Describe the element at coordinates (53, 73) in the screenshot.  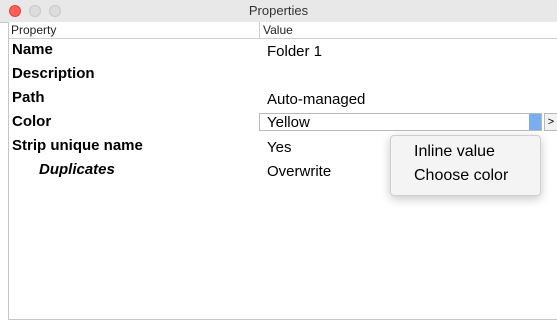
I see `property-name: Description` at that location.